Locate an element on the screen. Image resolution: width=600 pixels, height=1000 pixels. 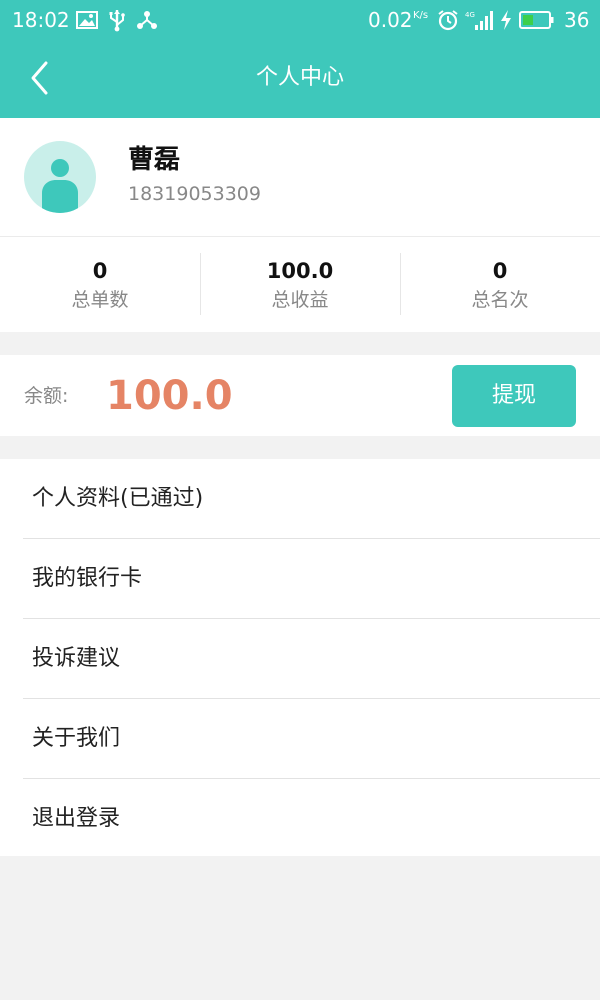
signal-4g-icon: 4G is located at coordinates (479, 20).